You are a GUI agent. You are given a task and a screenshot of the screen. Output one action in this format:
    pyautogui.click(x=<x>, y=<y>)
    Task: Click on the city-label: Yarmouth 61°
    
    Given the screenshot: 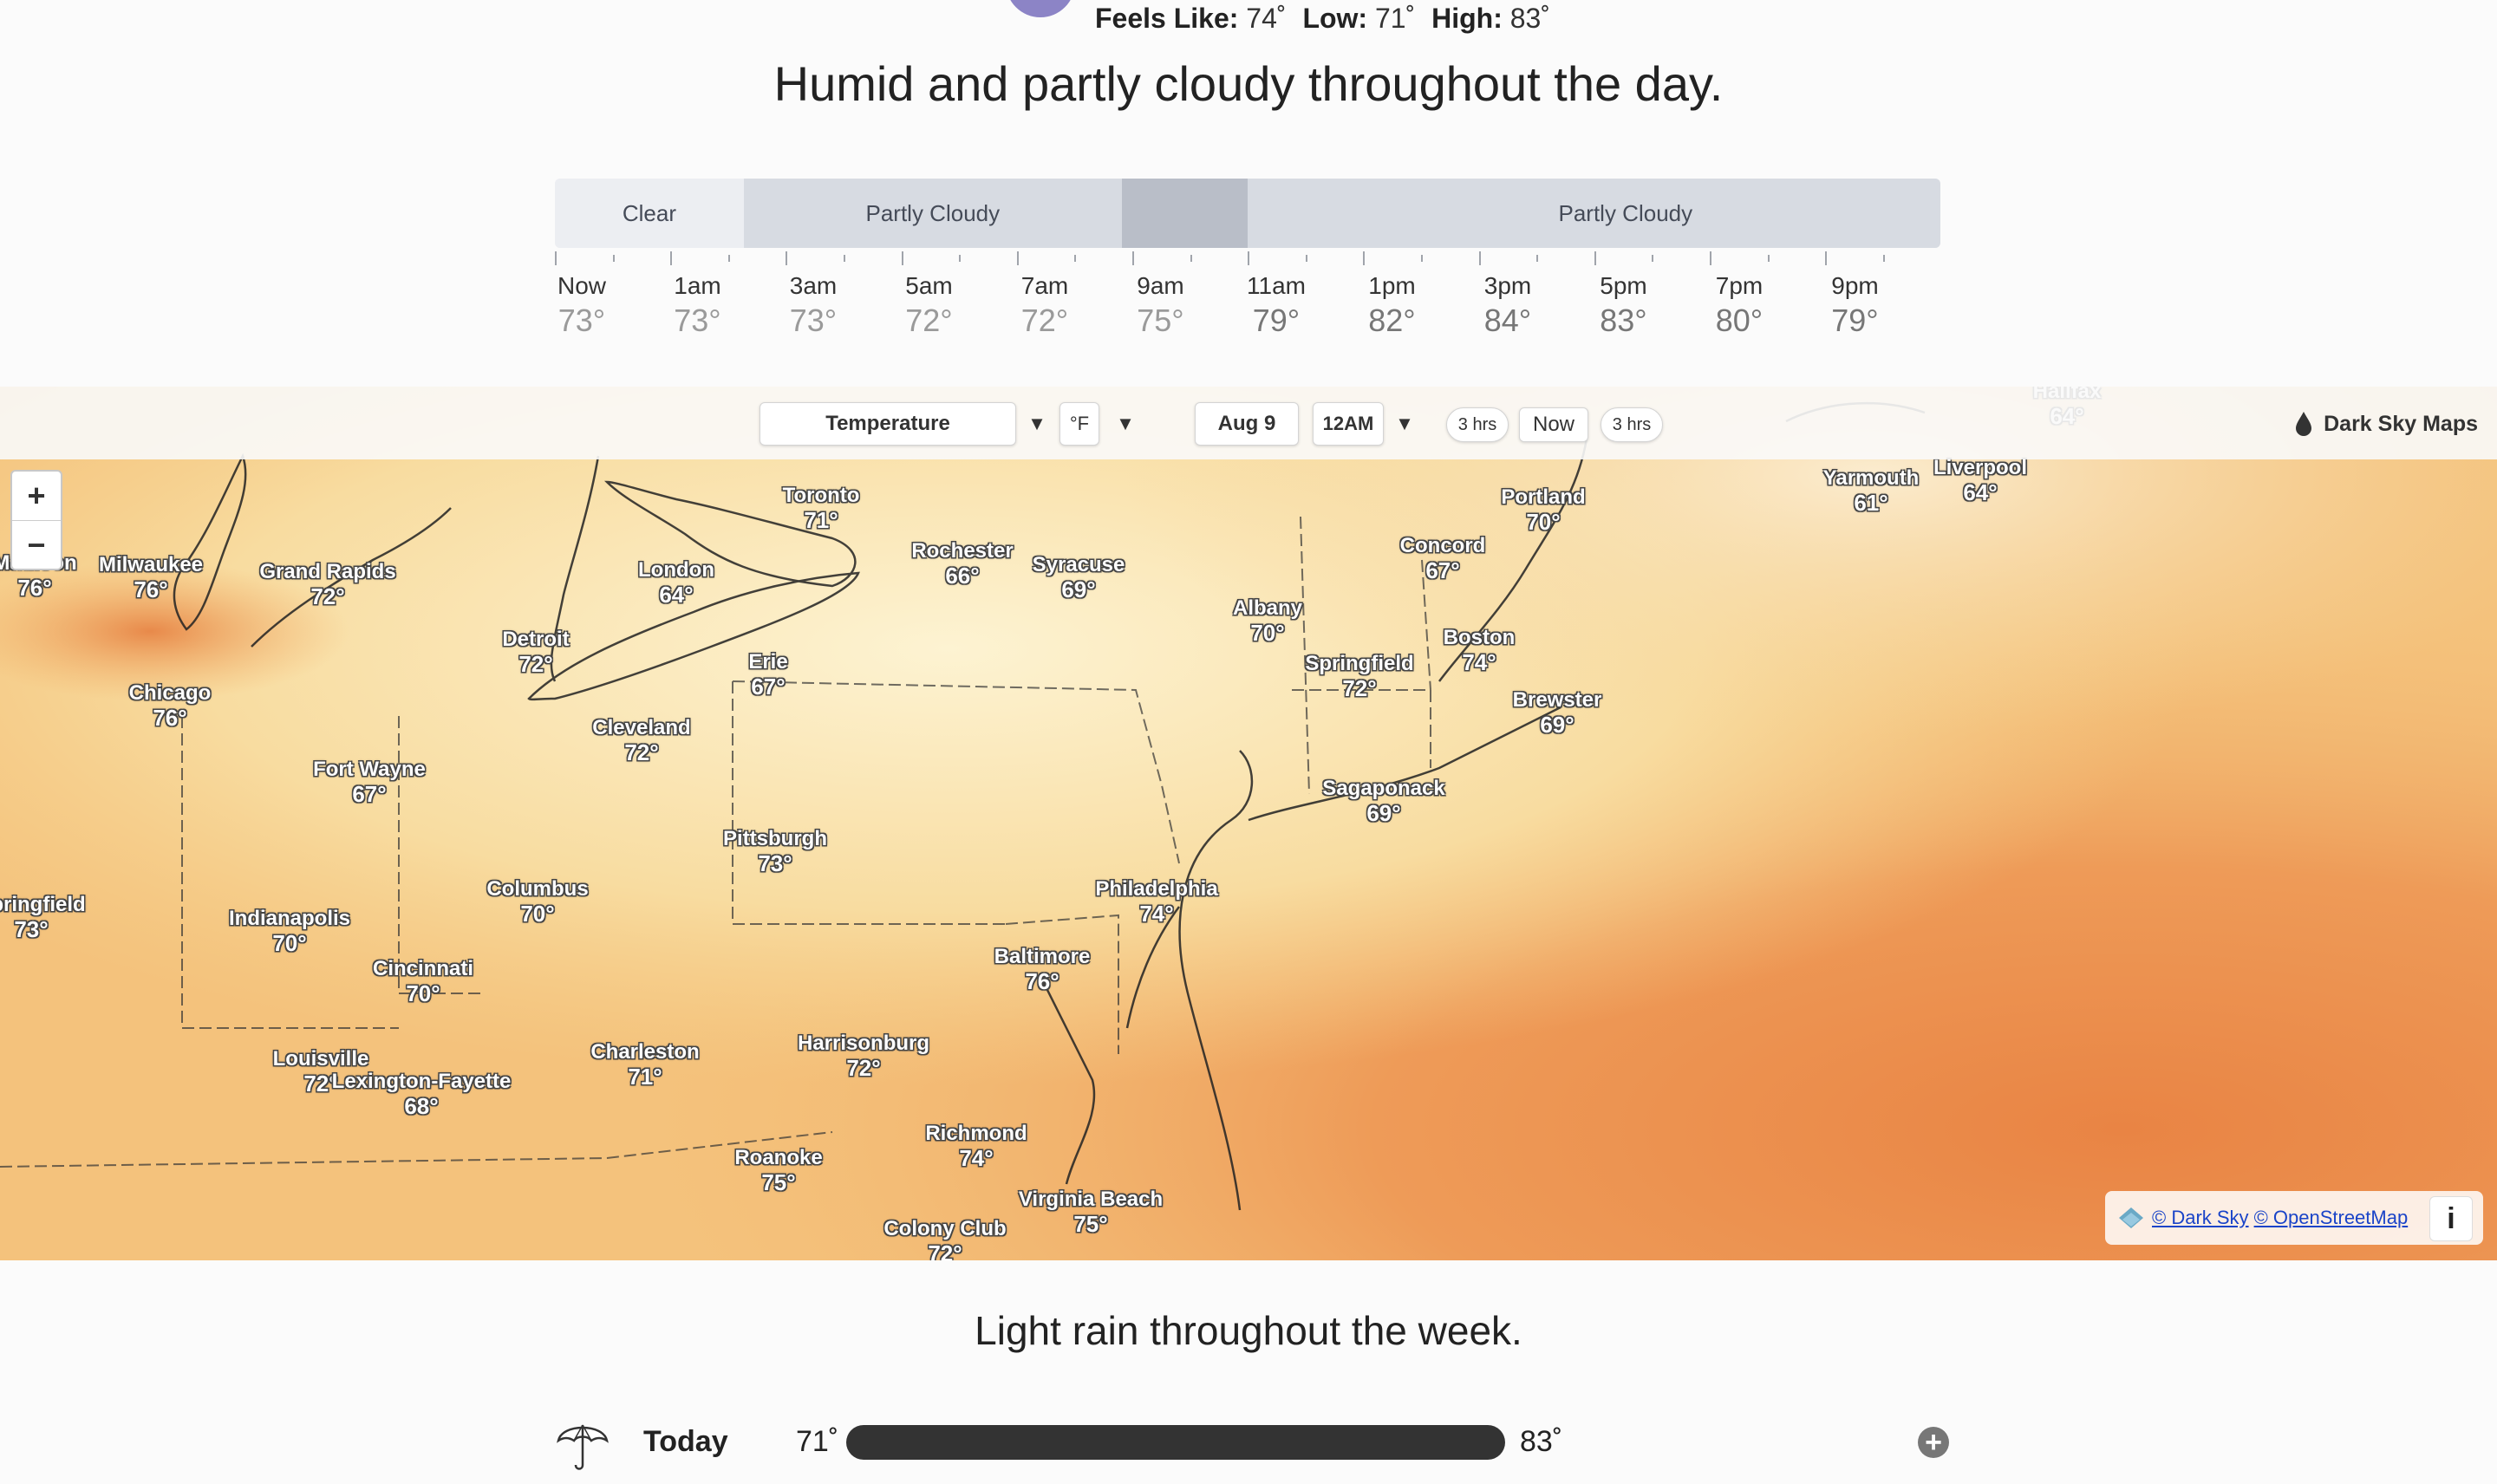 What is the action you would take?
    pyautogui.click(x=1872, y=490)
    